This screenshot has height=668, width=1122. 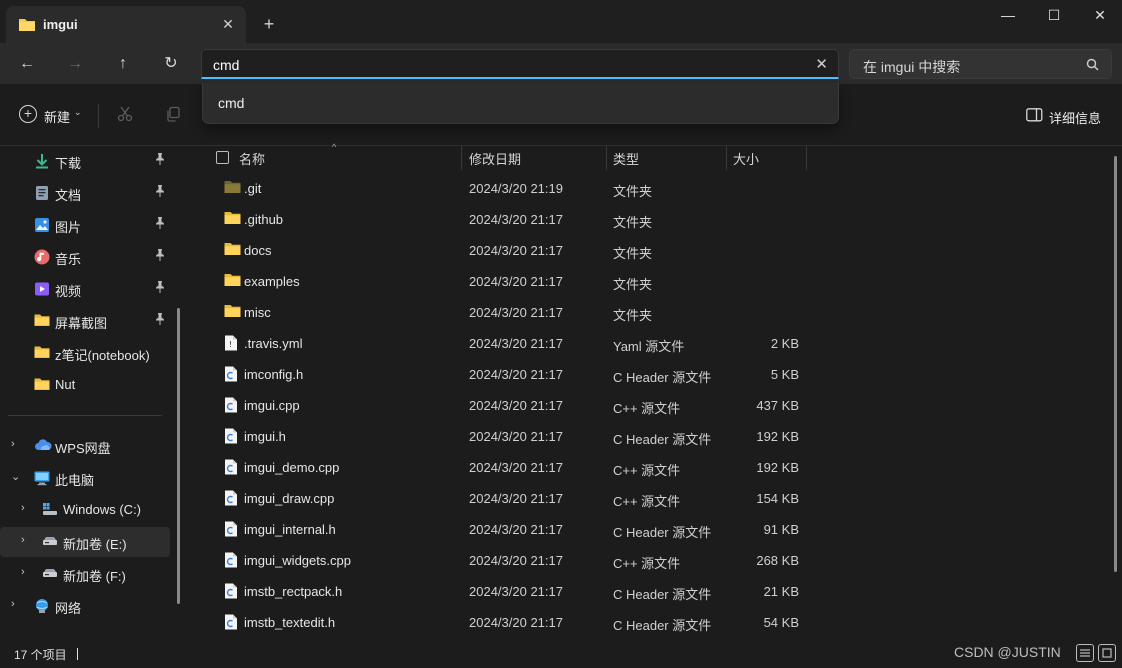 I want to click on sidebar-item-wps-cloud: › WPS网盘, so click(x=85, y=446).